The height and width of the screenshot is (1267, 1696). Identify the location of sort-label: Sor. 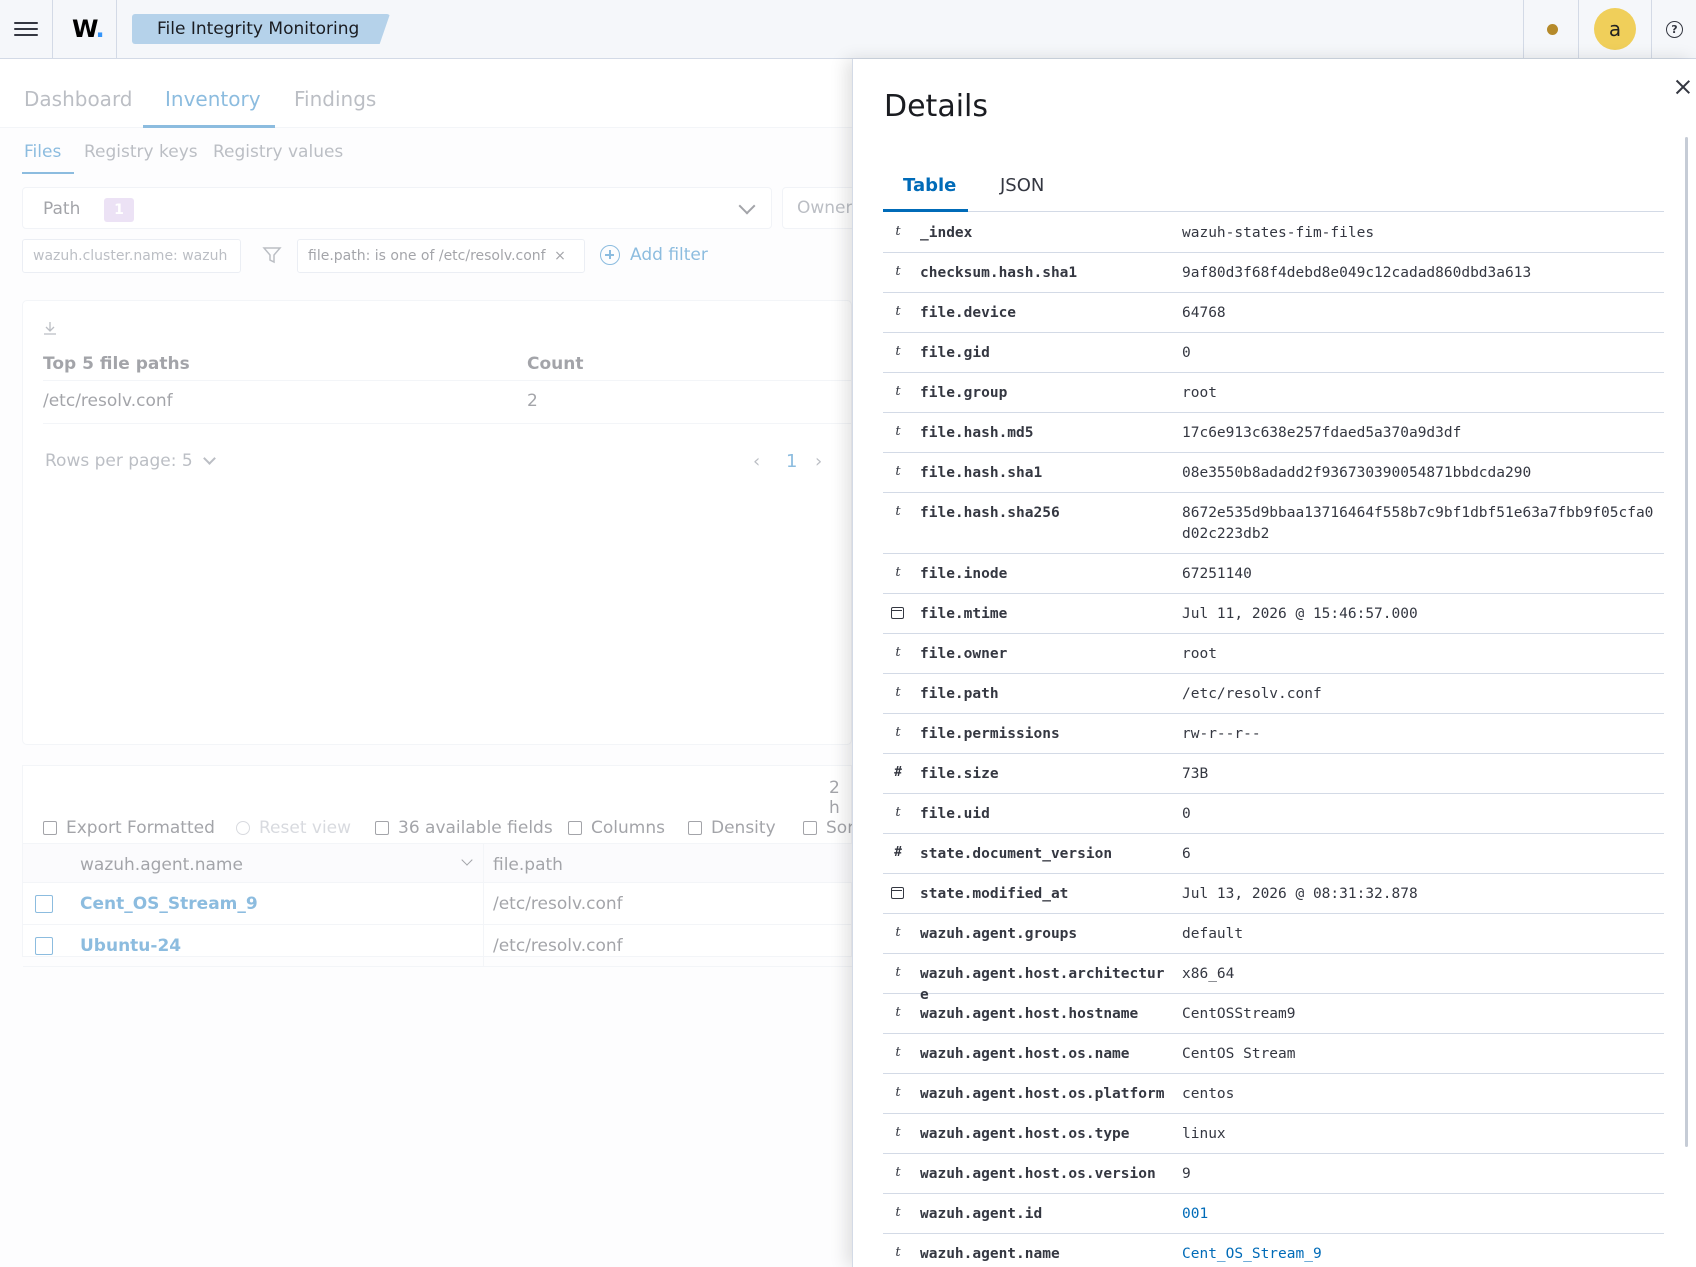
(839, 828).